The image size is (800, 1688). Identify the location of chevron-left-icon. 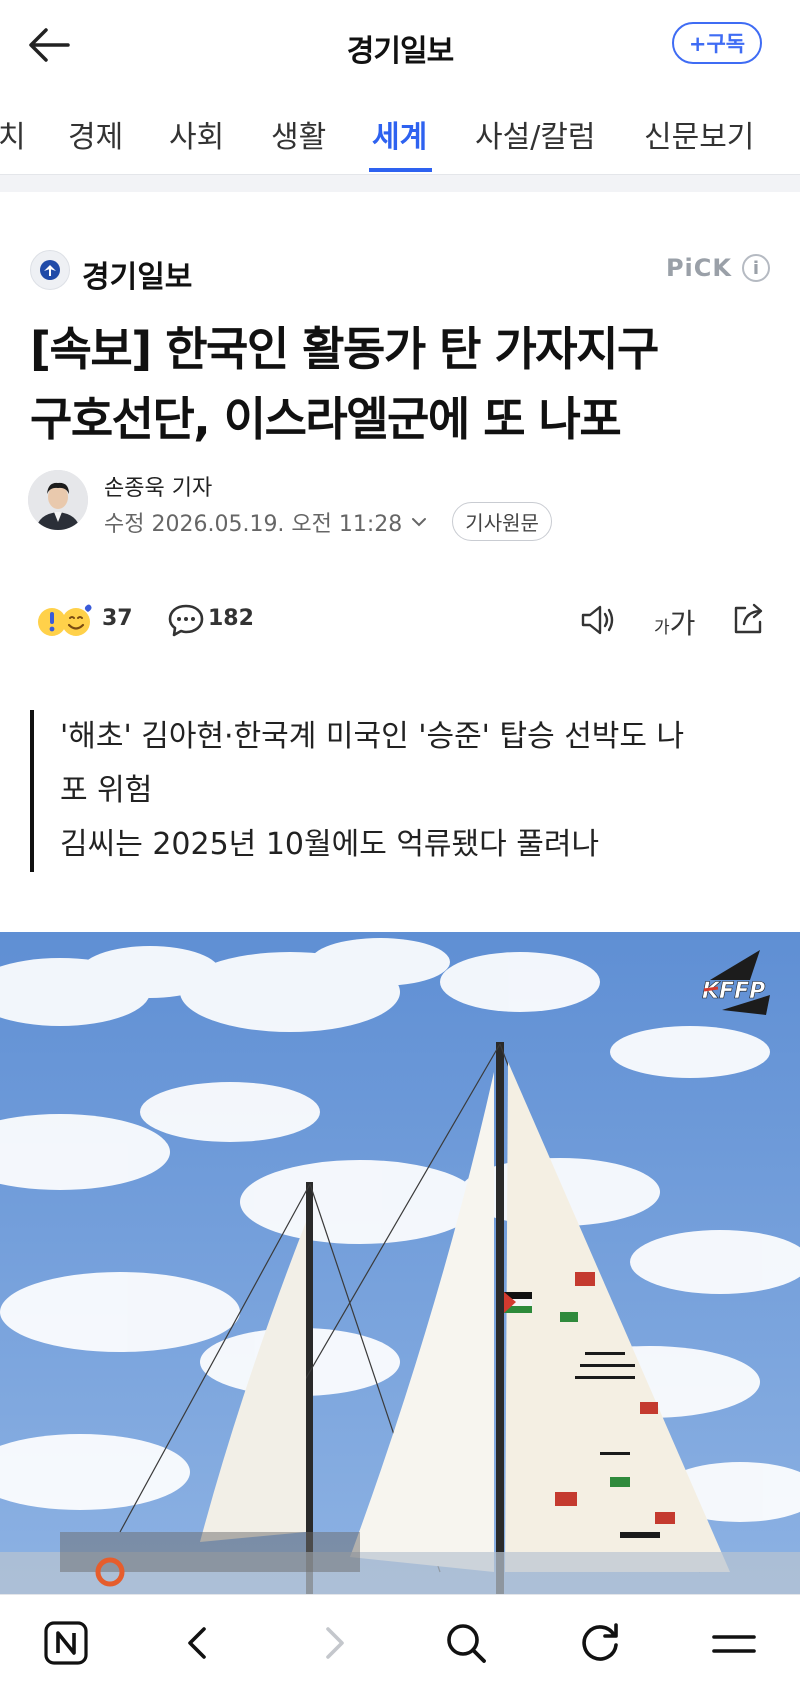
(197, 1643).